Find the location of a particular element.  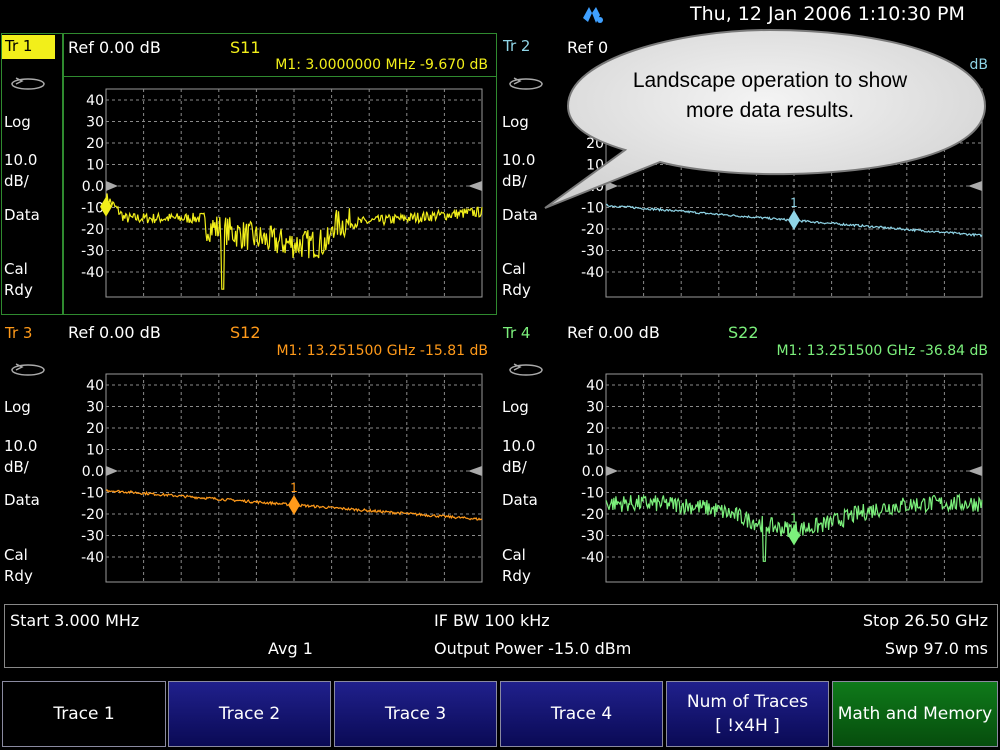

softkey-trace-1: Trace 1 is located at coordinates (84, 714).